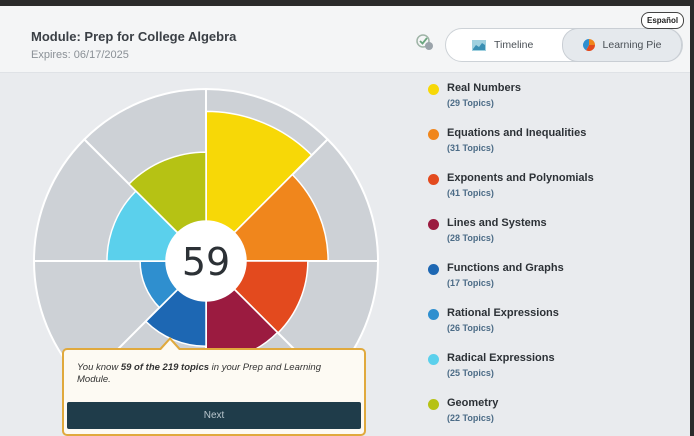  I want to click on module-title: Module: Prep for College Algebra, so click(134, 36).